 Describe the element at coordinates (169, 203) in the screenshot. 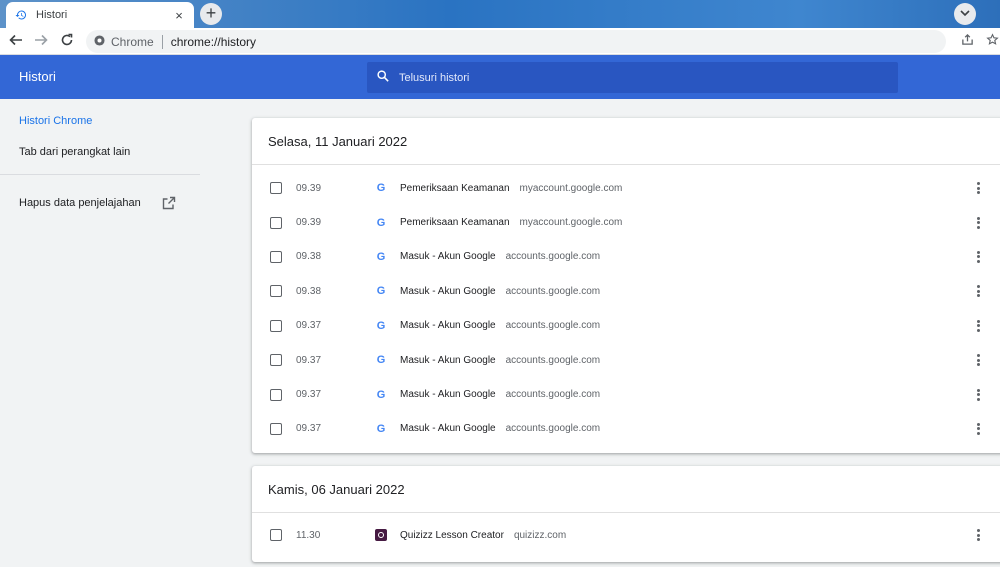

I see `open-in-new-icon` at that location.